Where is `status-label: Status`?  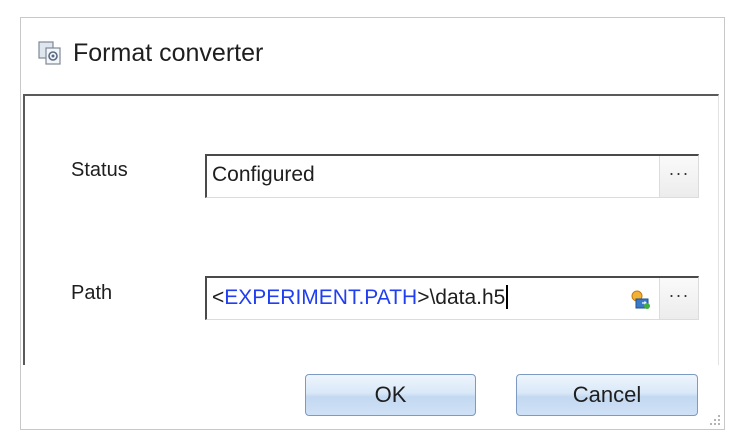
status-label: Status is located at coordinates (99, 170).